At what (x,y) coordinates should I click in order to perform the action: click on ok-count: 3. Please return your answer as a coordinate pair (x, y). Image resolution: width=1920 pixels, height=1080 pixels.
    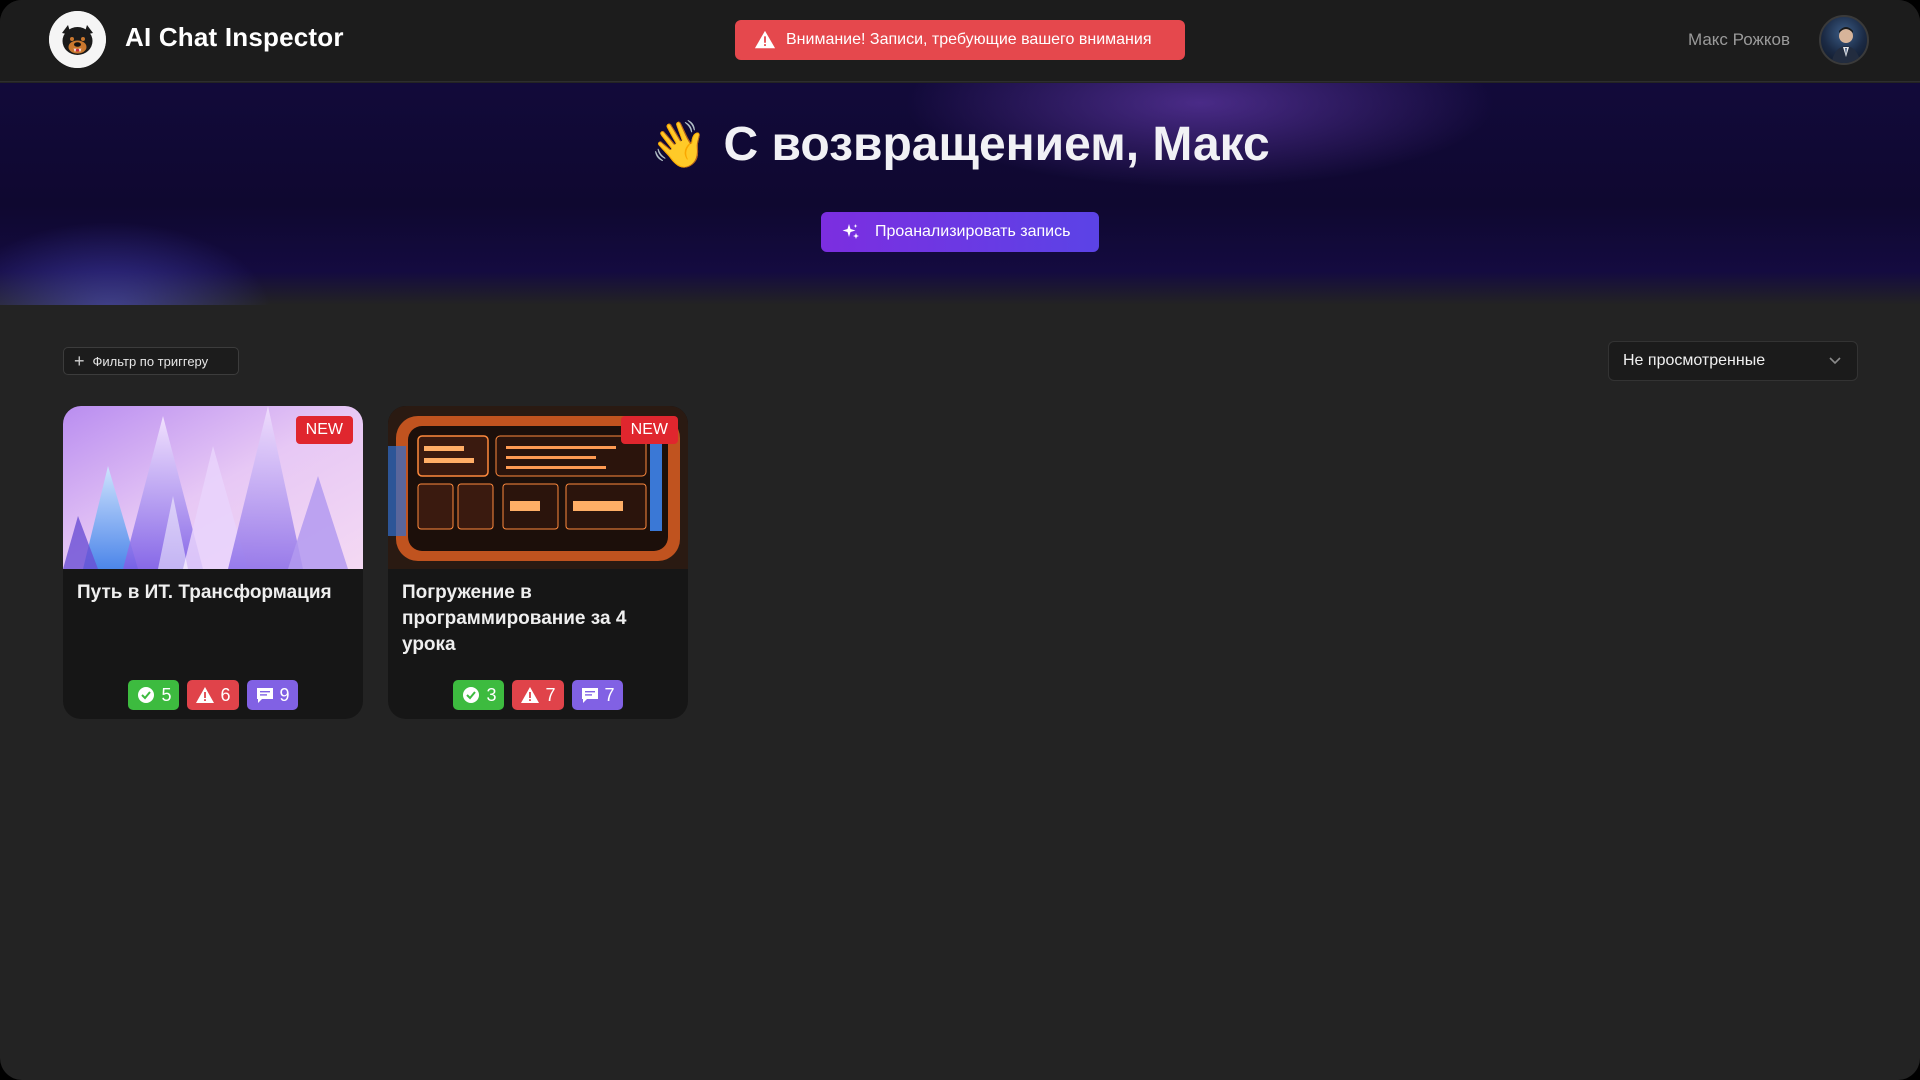
    Looking at the image, I should click on (491, 694).